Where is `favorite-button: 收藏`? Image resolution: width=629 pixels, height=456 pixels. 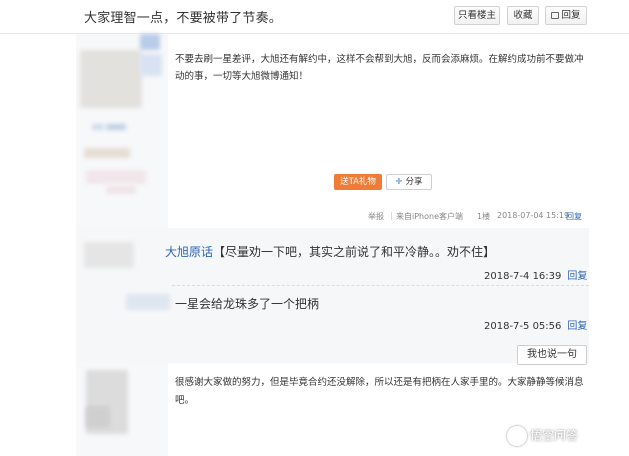 favorite-button: 收藏 is located at coordinates (523, 15).